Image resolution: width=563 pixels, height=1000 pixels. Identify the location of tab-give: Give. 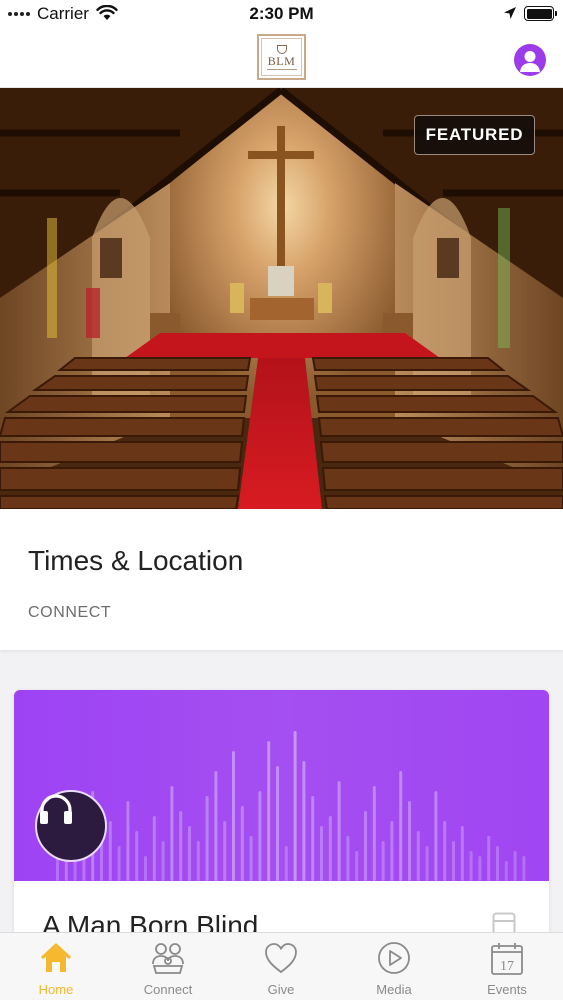
(281, 966).